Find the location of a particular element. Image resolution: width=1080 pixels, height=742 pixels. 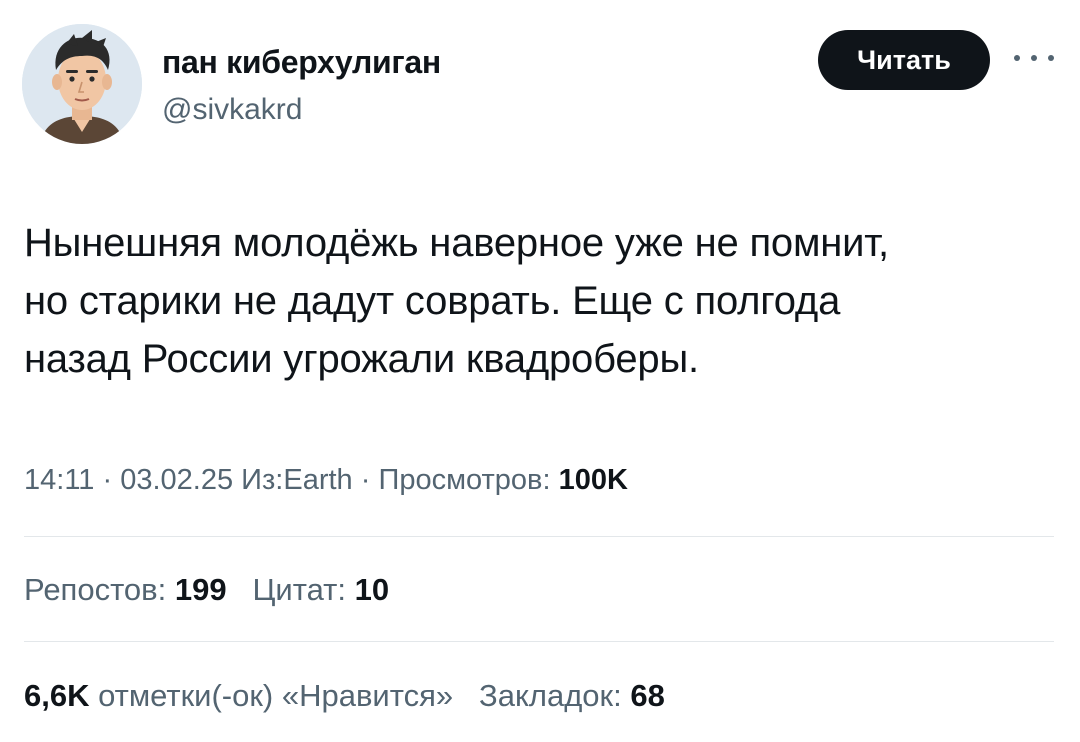

bookmarks-label: Закладок: is located at coordinates (550, 695).